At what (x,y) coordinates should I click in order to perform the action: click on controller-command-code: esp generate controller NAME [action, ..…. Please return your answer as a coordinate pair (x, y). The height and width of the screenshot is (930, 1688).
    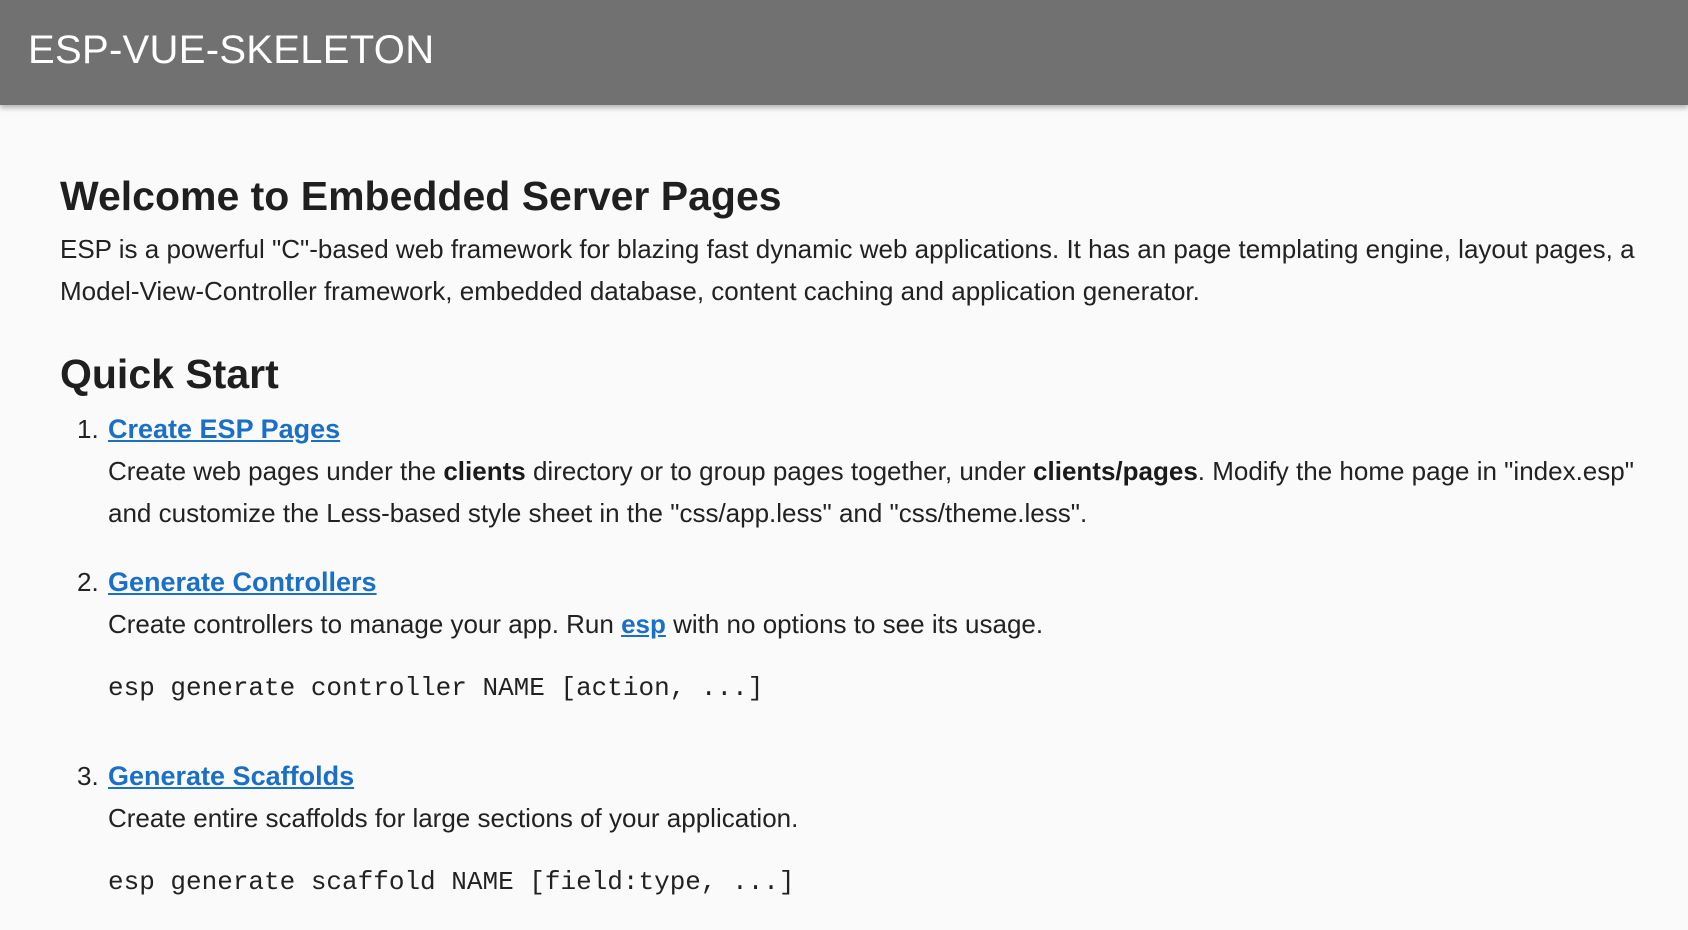
    Looking at the image, I should click on (436, 688).